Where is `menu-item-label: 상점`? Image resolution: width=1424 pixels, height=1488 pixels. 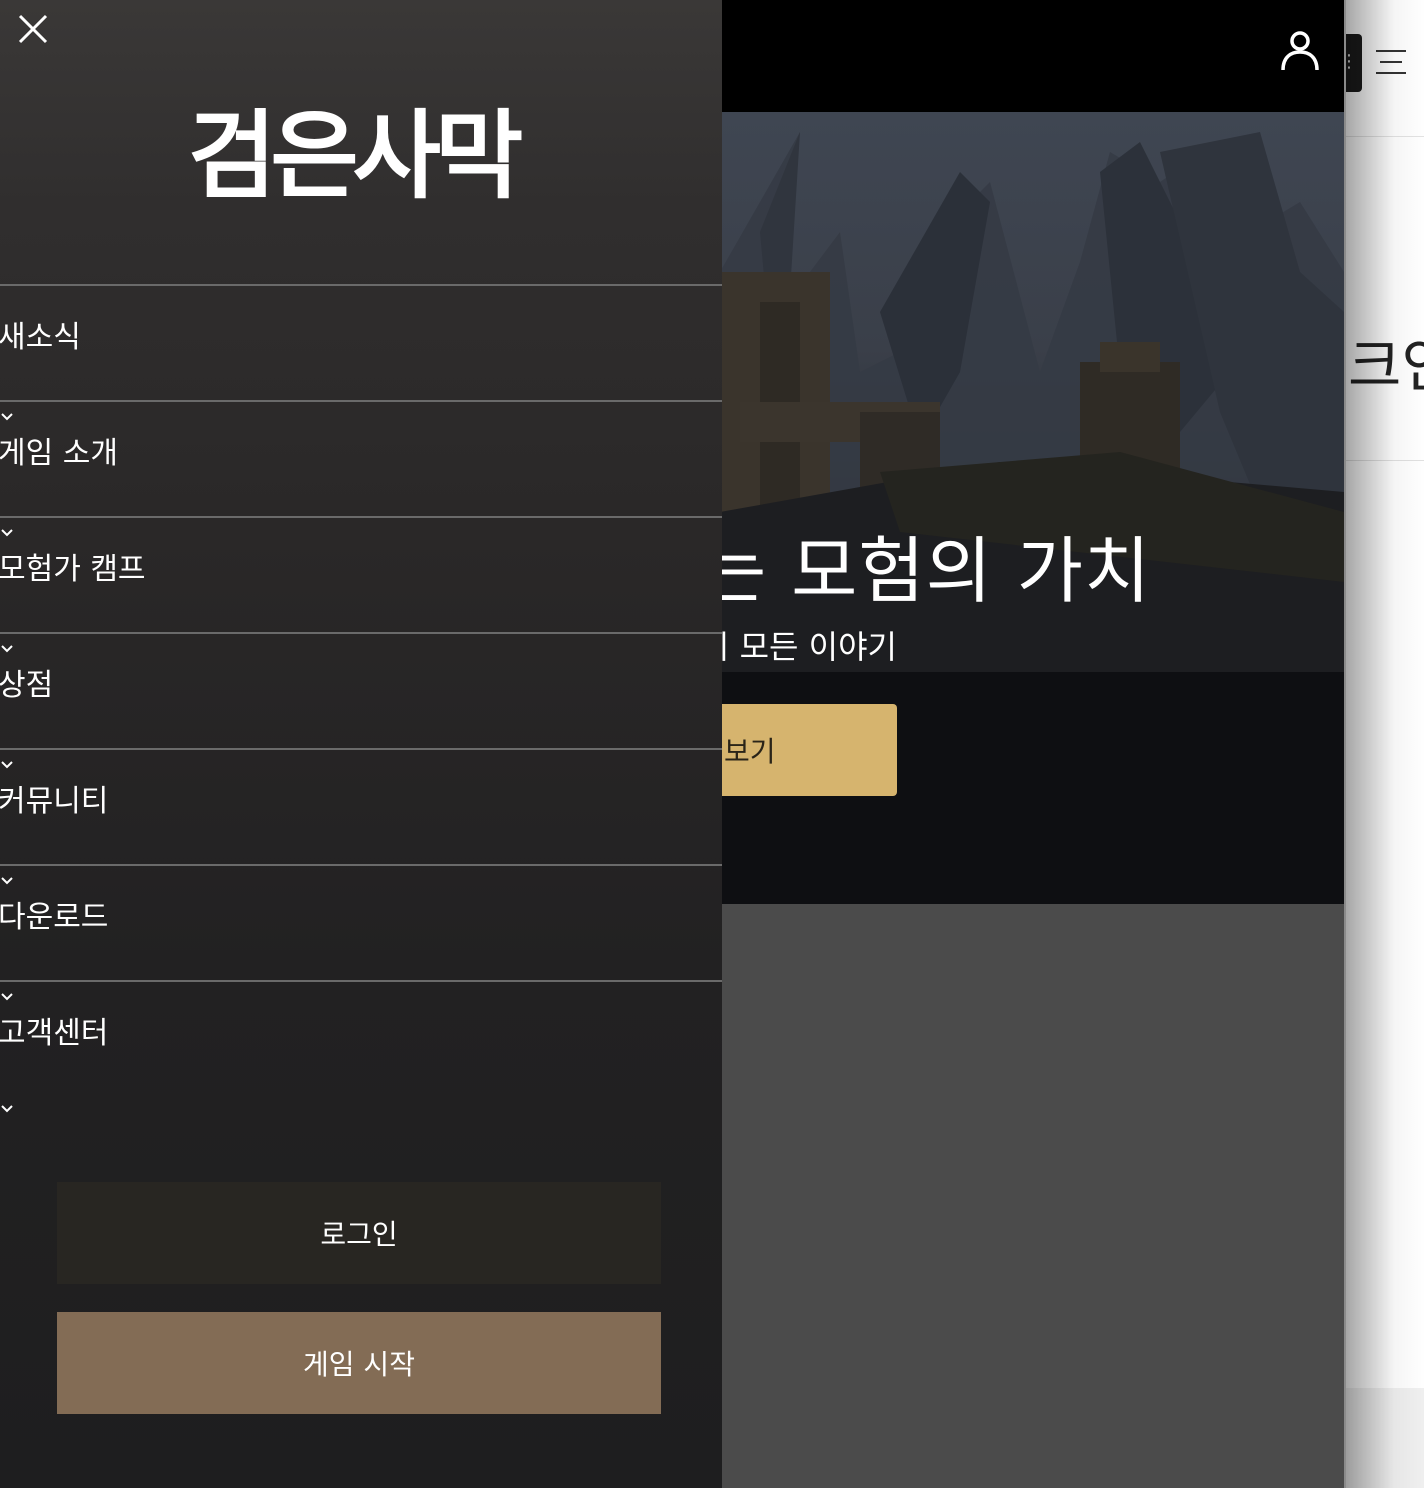
menu-item-label: 상점 is located at coordinates (27, 685).